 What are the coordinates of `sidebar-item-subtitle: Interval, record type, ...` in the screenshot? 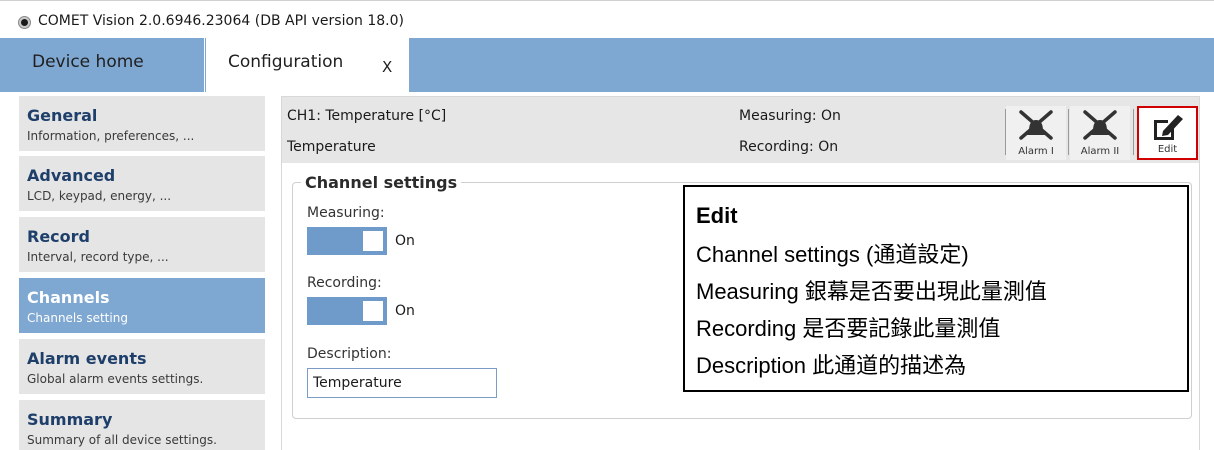 It's located at (98, 257).